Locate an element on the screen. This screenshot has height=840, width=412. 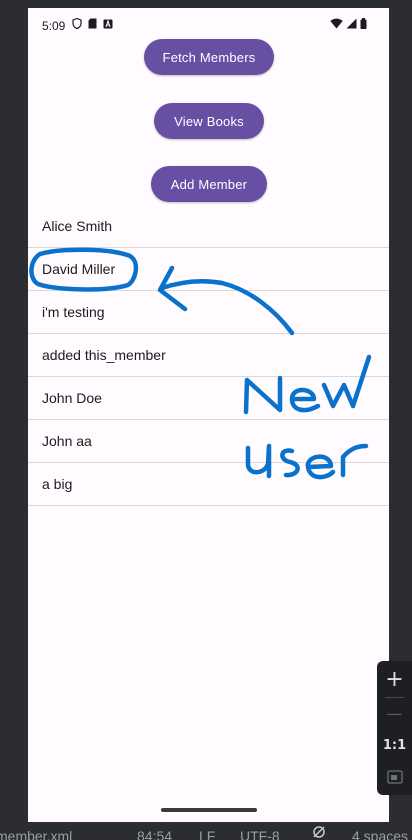
ide-readonly-toggle-icon is located at coordinates (319, 832).